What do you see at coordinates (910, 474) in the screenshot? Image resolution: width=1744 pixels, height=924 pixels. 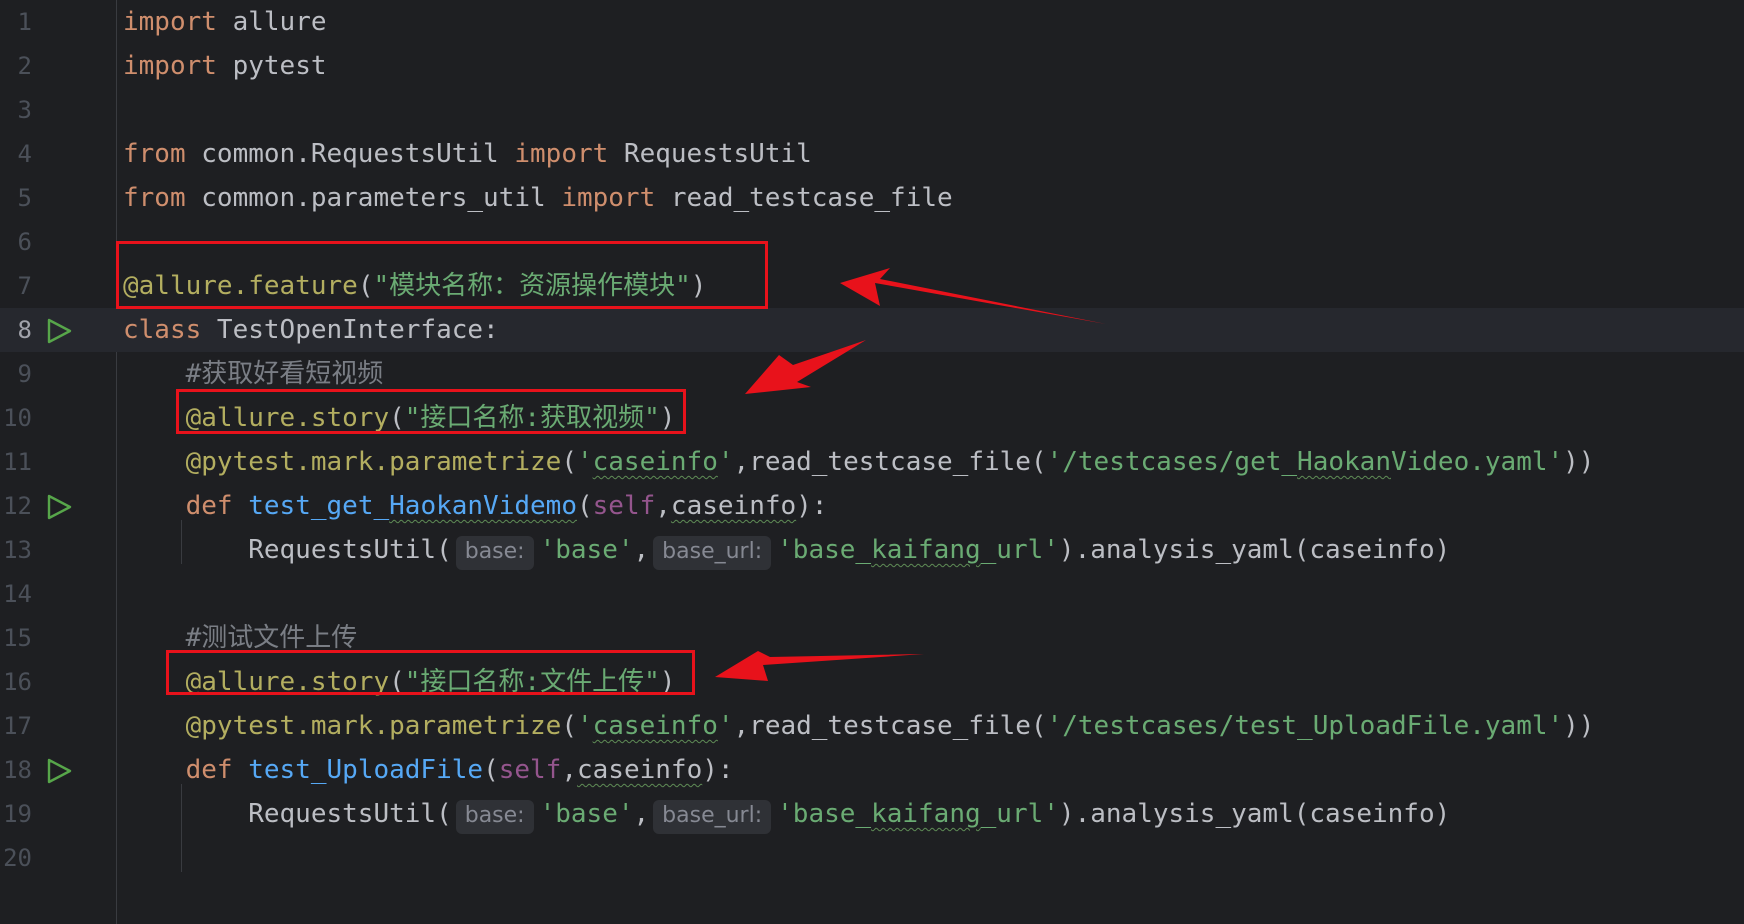 I see `annotation-arrows` at bounding box center [910, 474].